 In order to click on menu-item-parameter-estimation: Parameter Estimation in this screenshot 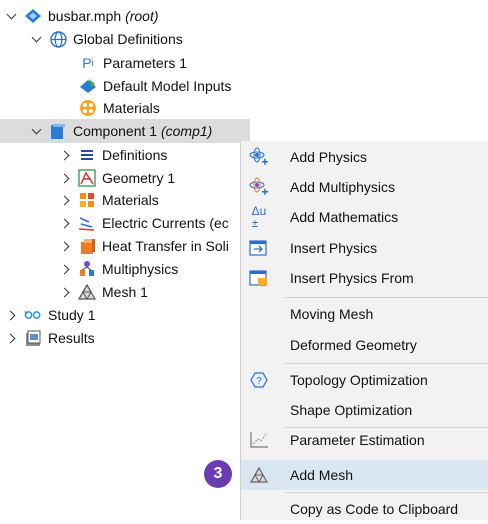, I will do `click(364, 440)`.